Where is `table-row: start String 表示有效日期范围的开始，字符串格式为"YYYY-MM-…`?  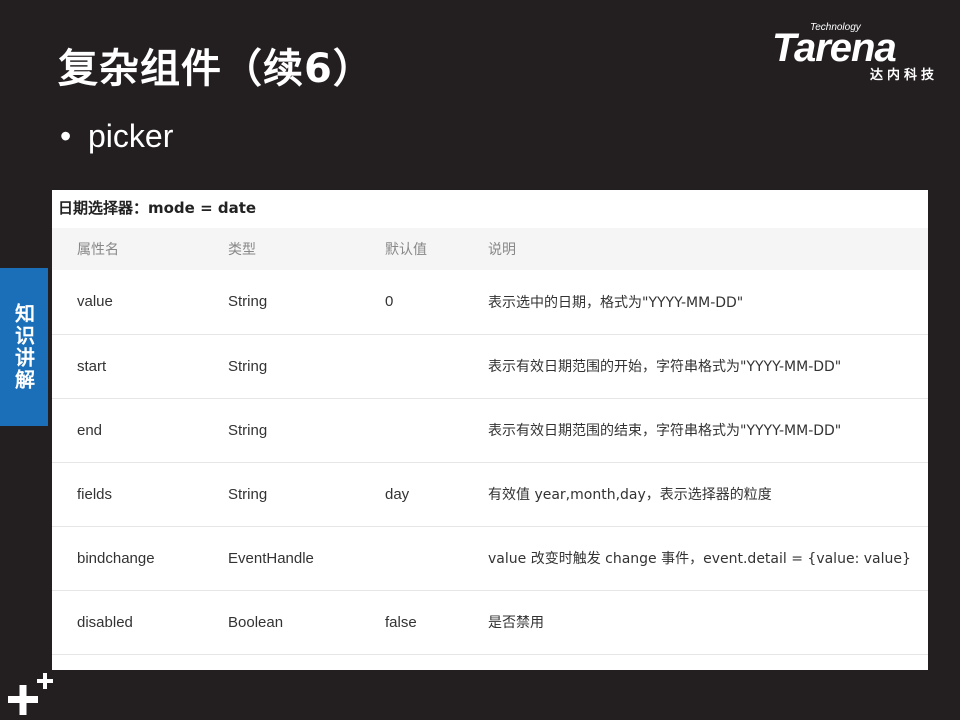 table-row: start String 表示有效日期范围的开始，字符串格式为"YYYY-MM-… is located at coordinates (490, 366).